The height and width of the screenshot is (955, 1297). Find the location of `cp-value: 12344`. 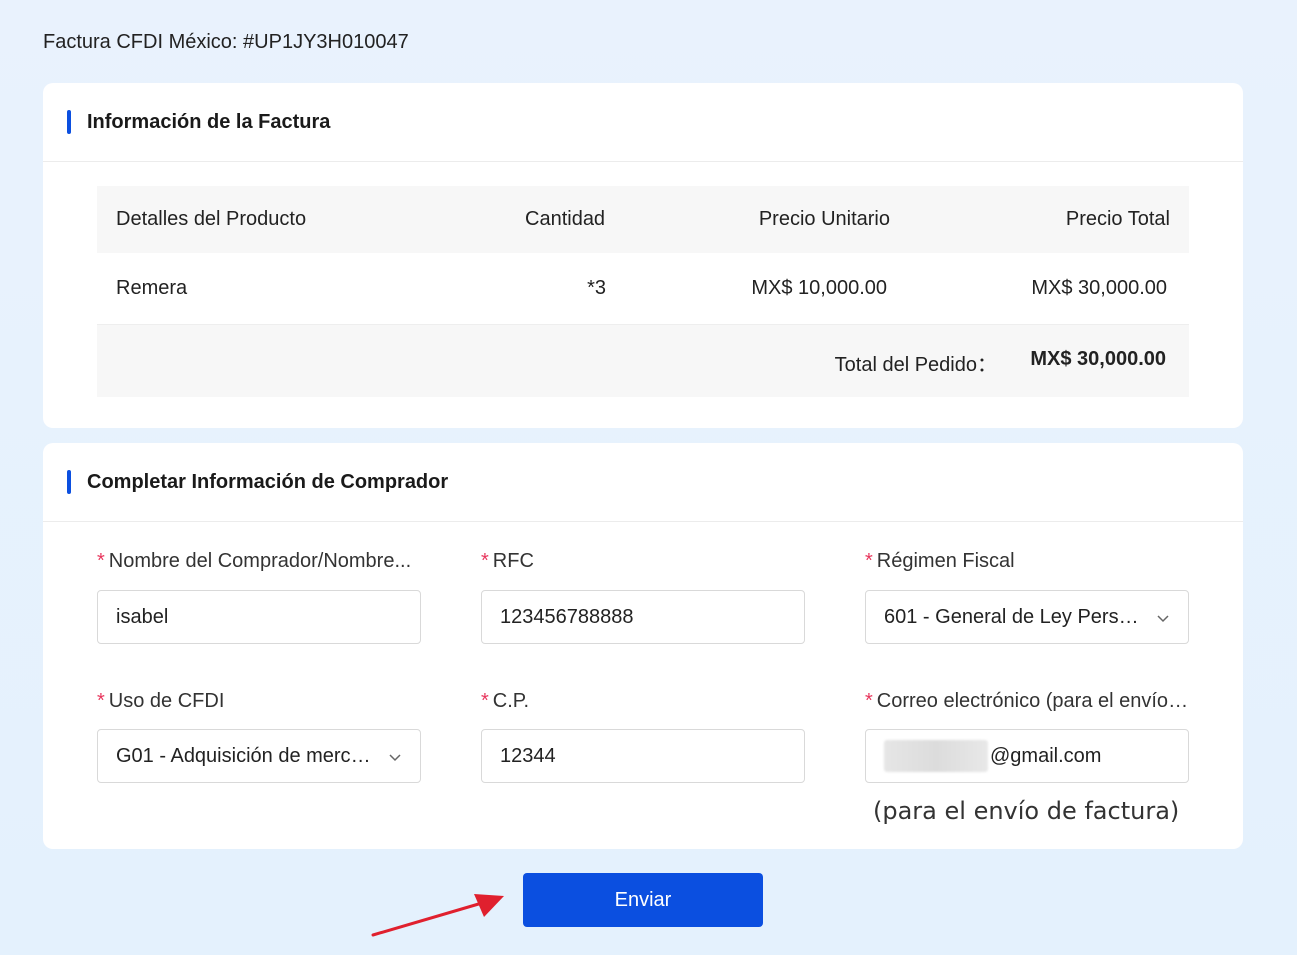

cp-value: 12344 is located at coordinates (528, 755).